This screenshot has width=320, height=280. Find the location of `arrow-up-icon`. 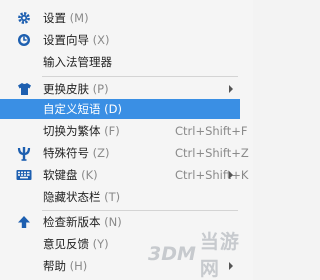

arrow-up-icon is located at coordinates (24, 222).